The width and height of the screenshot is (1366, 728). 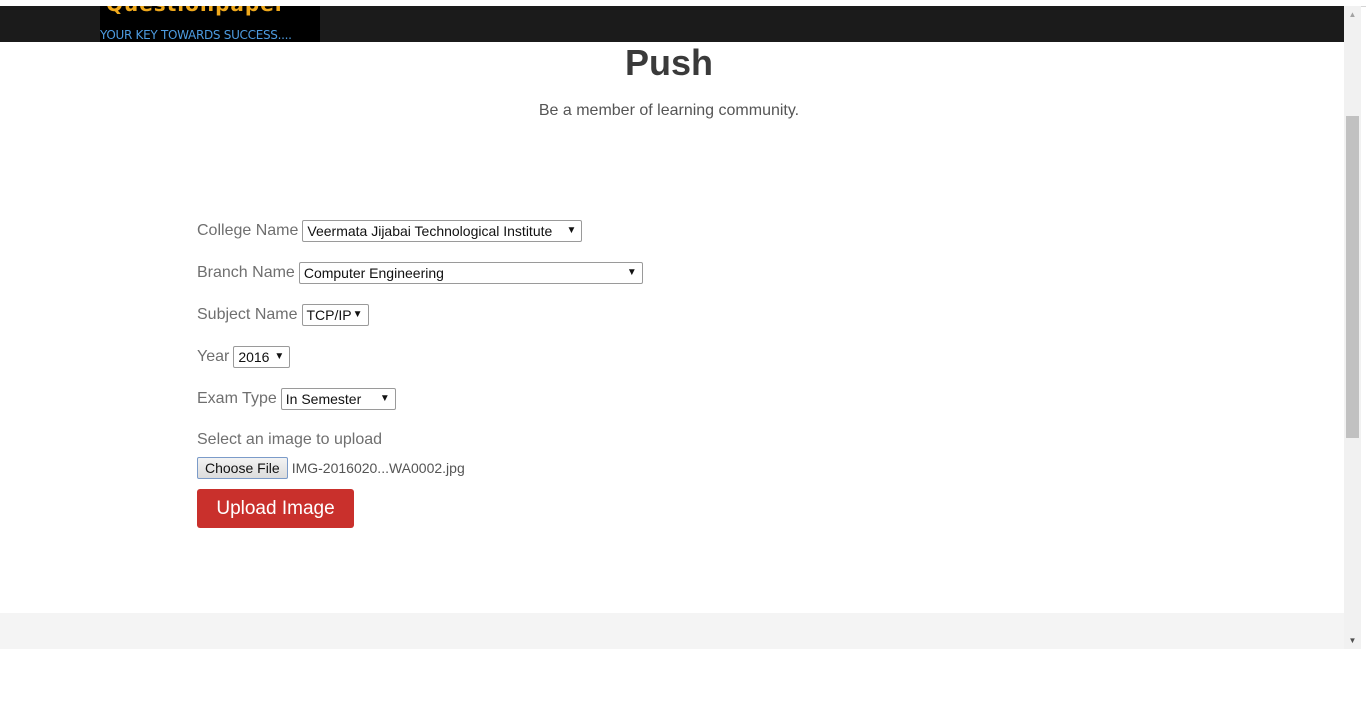 What do you see at coordinates (290, 439) in the screenshot?
I see `upload-label: Select an image to upload` at bounding box center [290, 439].